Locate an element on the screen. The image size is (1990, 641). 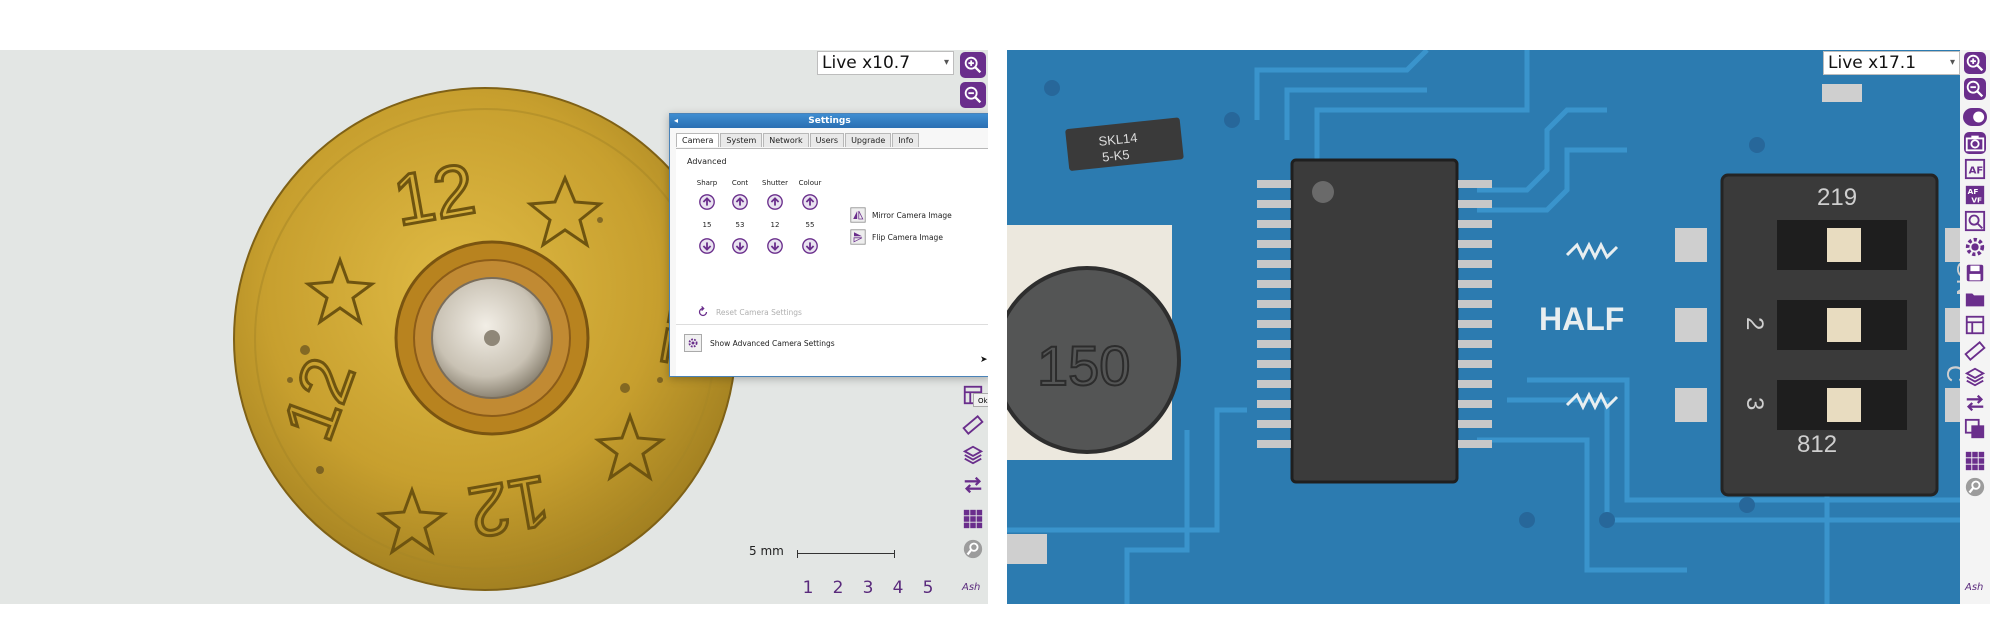
tab-users: Users is located at coordinates (827, 140).